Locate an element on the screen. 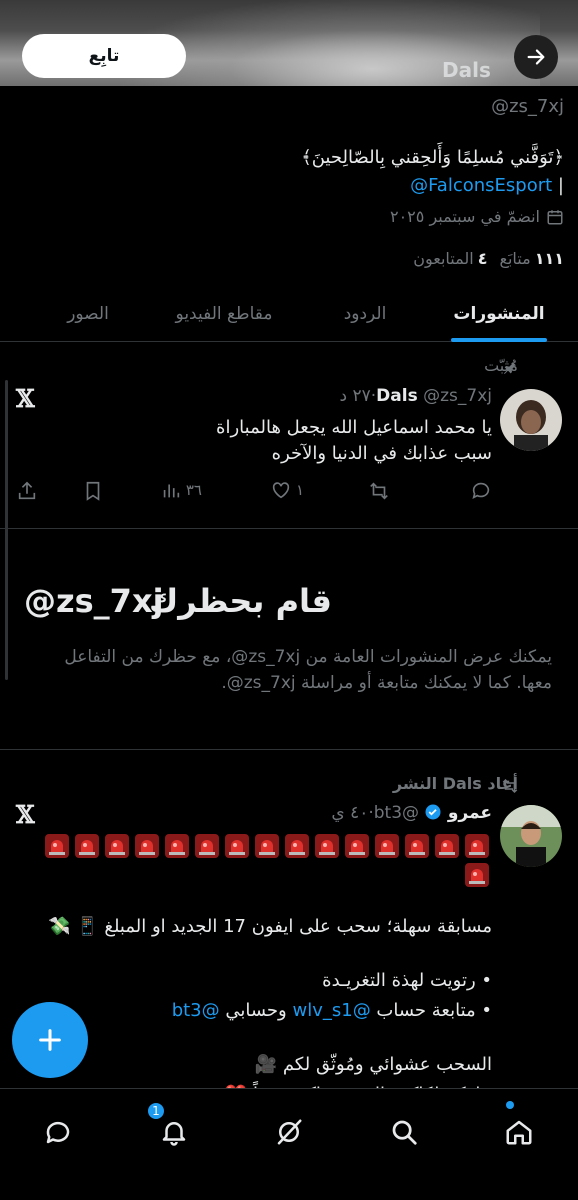  mention-link: @wlv_s1 is located at coordinates (331, 1010).